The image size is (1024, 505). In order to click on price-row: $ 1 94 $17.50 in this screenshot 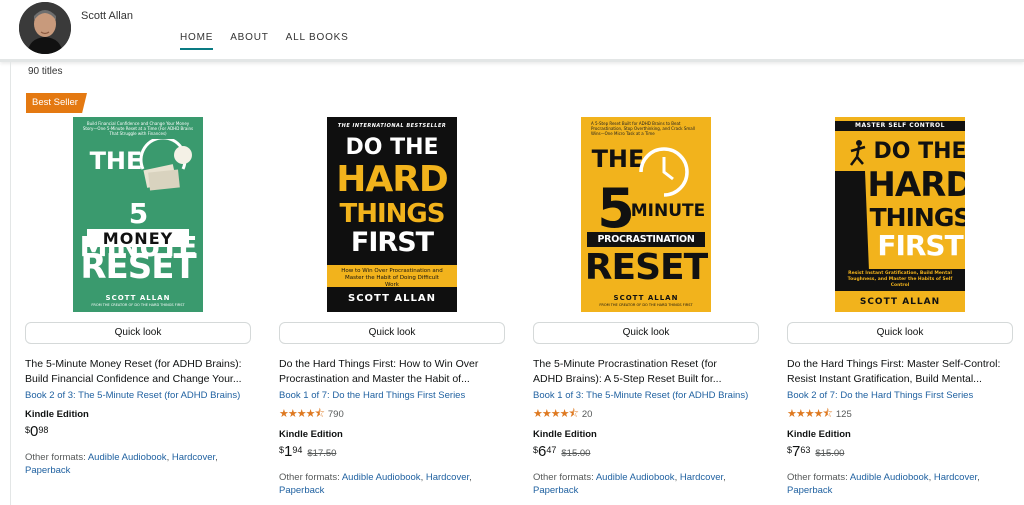, I will do `click(307, 452)`.